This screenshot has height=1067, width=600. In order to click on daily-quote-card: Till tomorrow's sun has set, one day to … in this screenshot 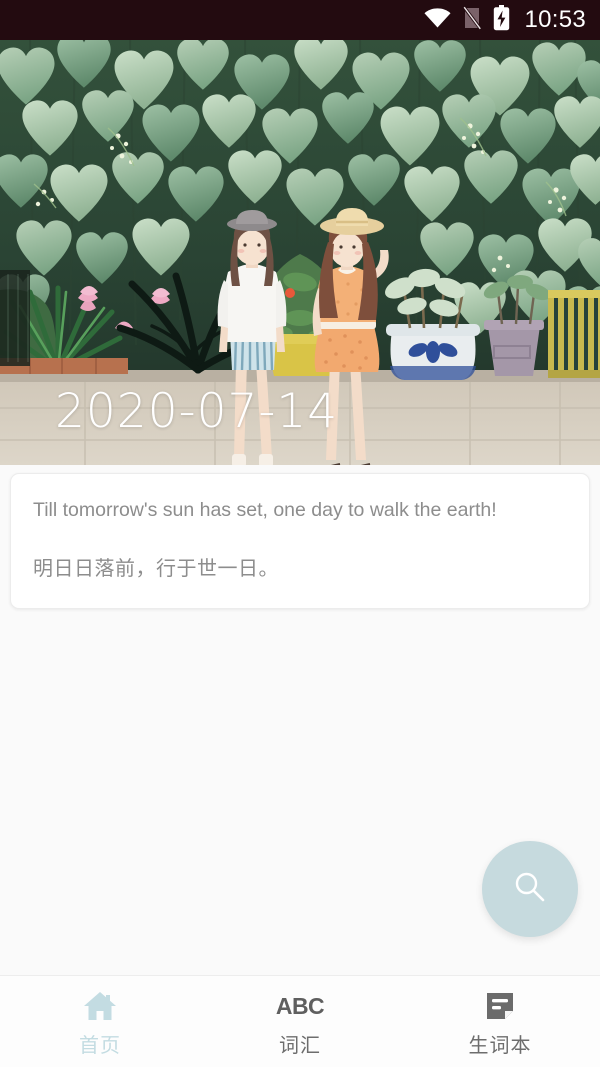, I will do `click(300, 541)`.